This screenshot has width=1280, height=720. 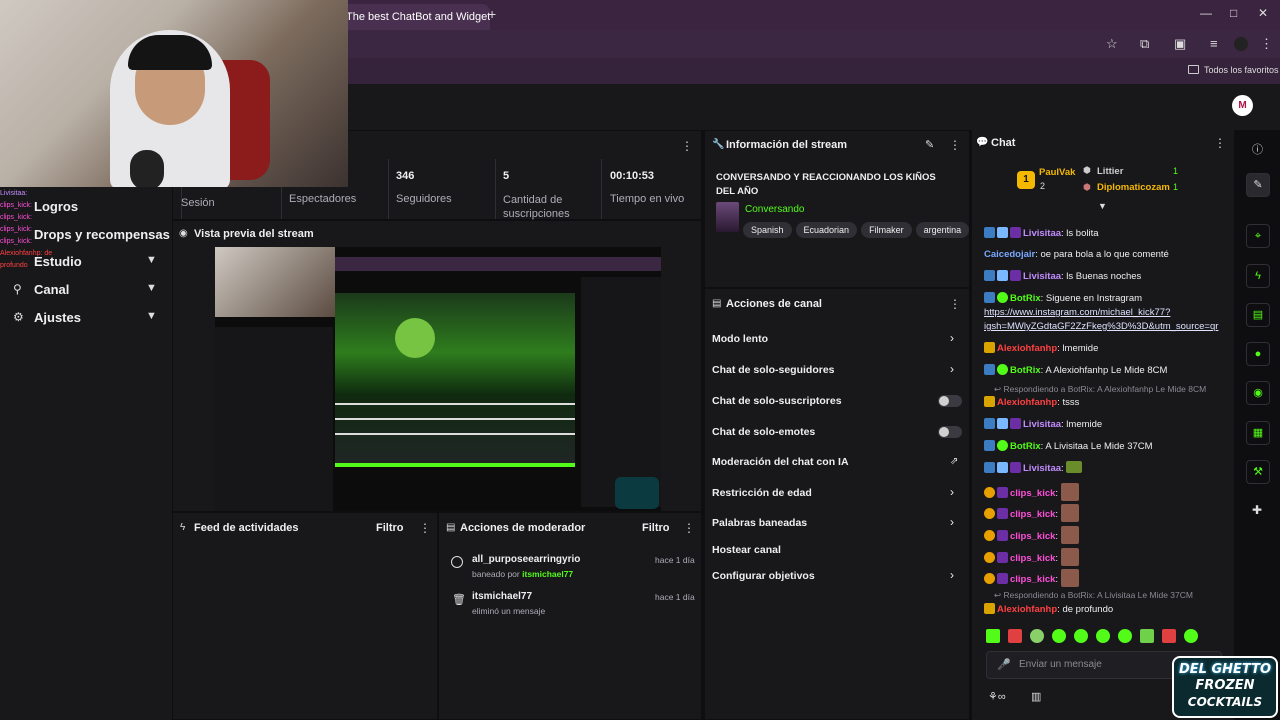 I want to click on age-restriction-row: Restricción de edad, so click(x=762, y=493).